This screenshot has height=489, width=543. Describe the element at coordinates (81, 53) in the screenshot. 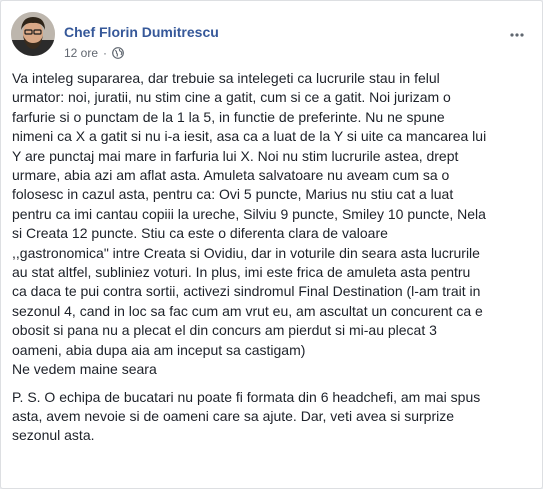

I see `post-timestamp: 12 ore` at that location.